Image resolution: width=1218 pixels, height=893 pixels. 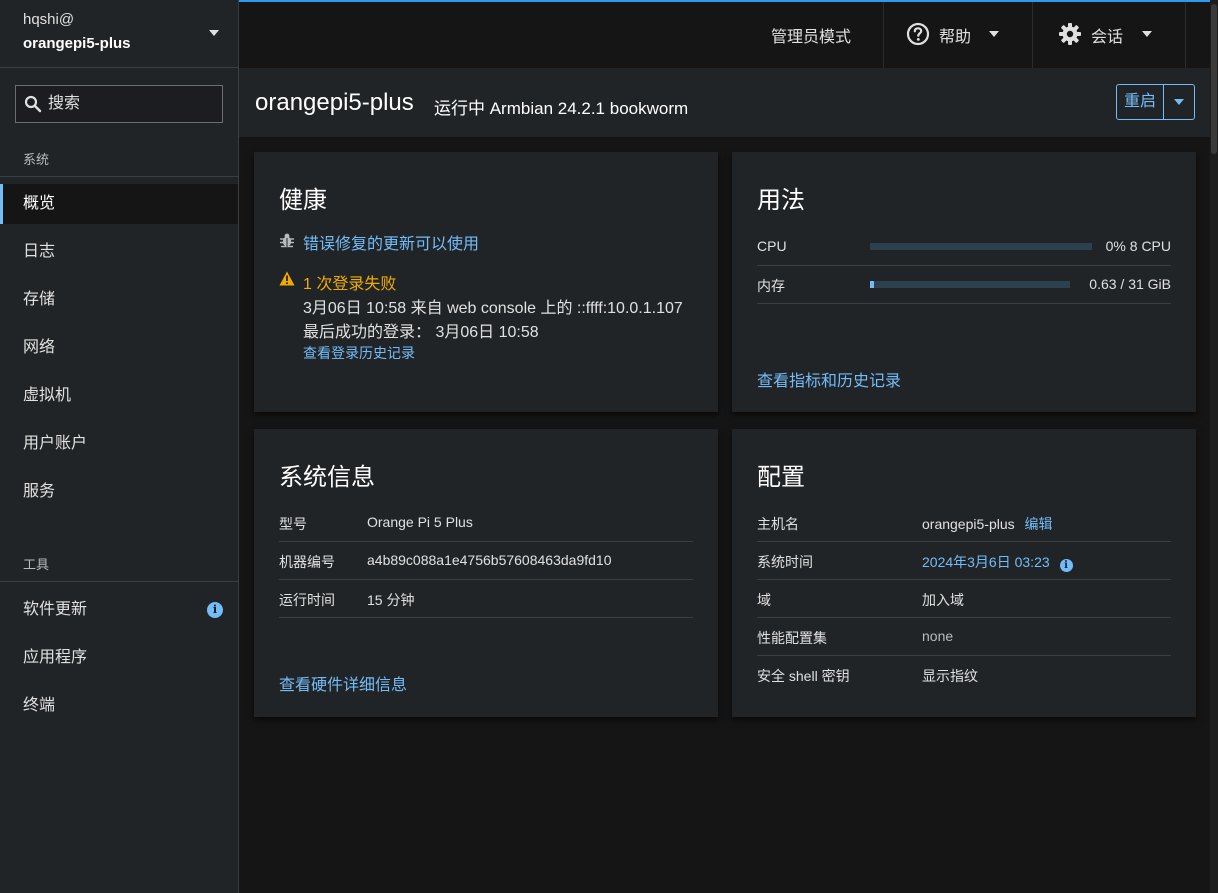 I want to click on session-label: 会话, so click(x=1107, y=37).